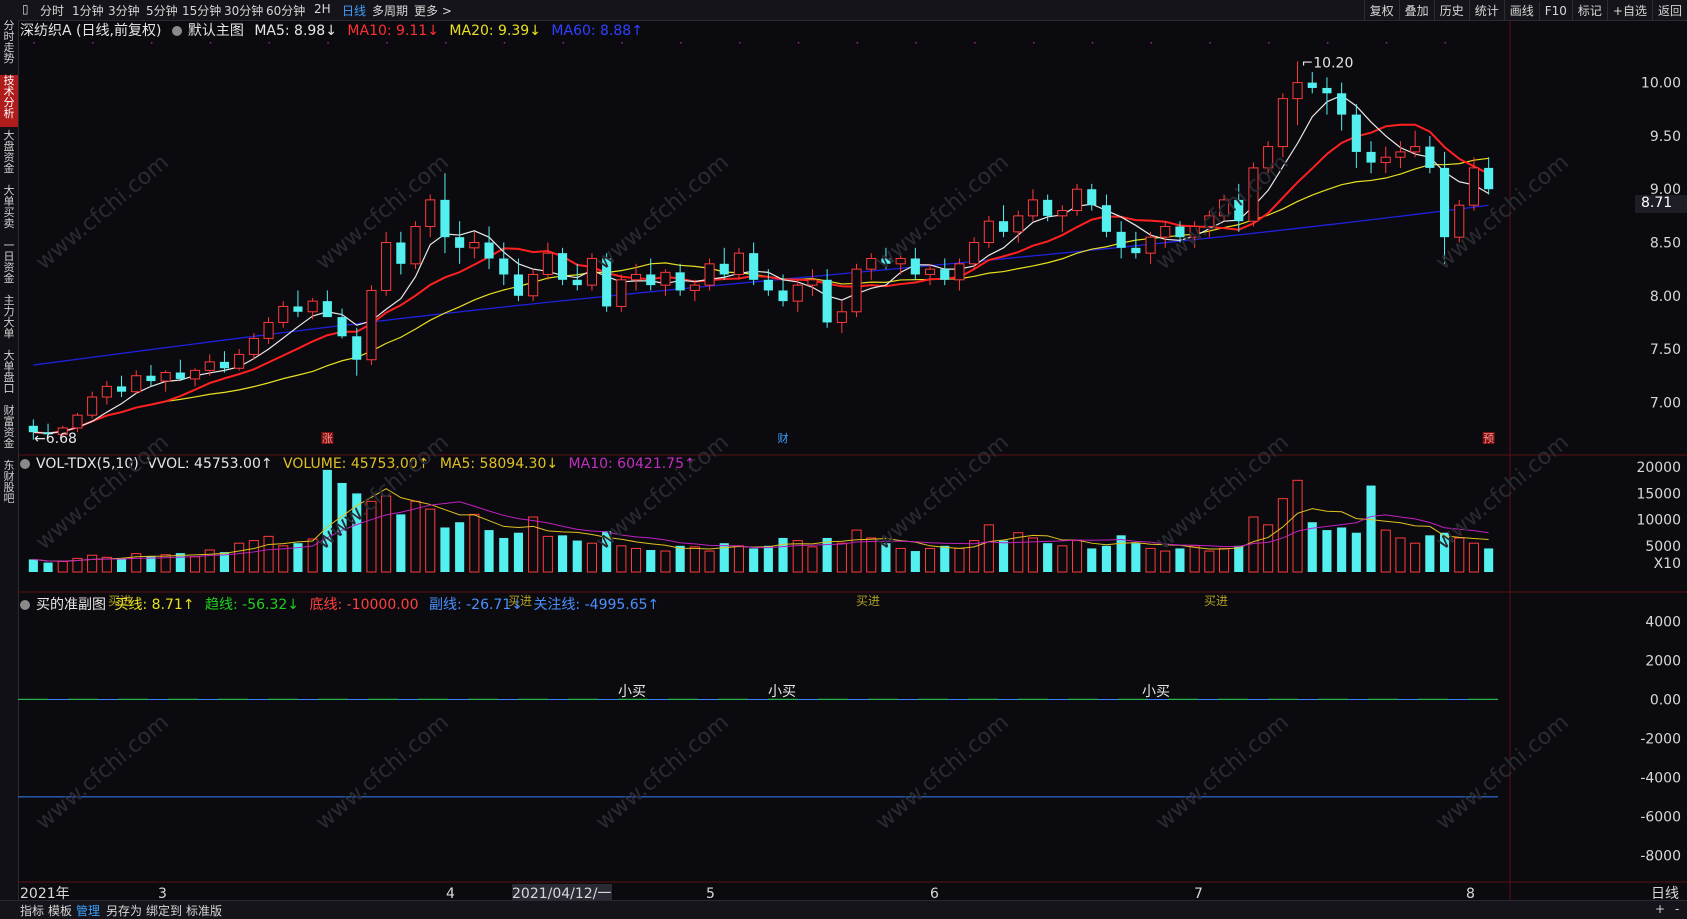  I want to click on sidebar-item-0: 分时走势, so click(9, 46).